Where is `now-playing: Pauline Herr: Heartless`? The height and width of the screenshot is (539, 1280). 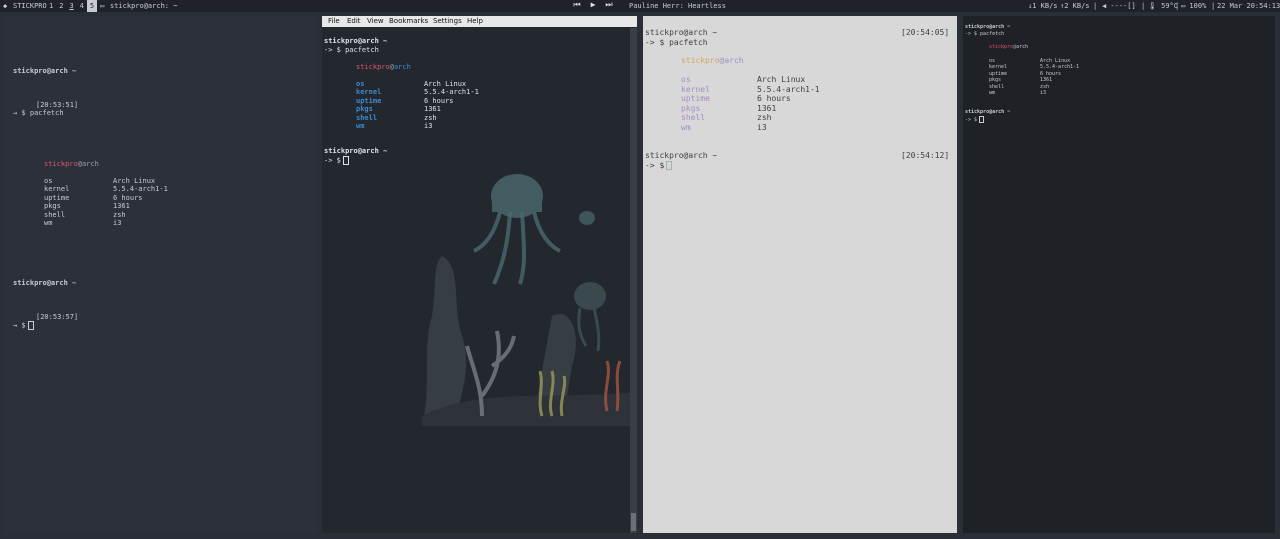 now-playing: Pauline Herr: Heartless is located at coordinates (677, 6).